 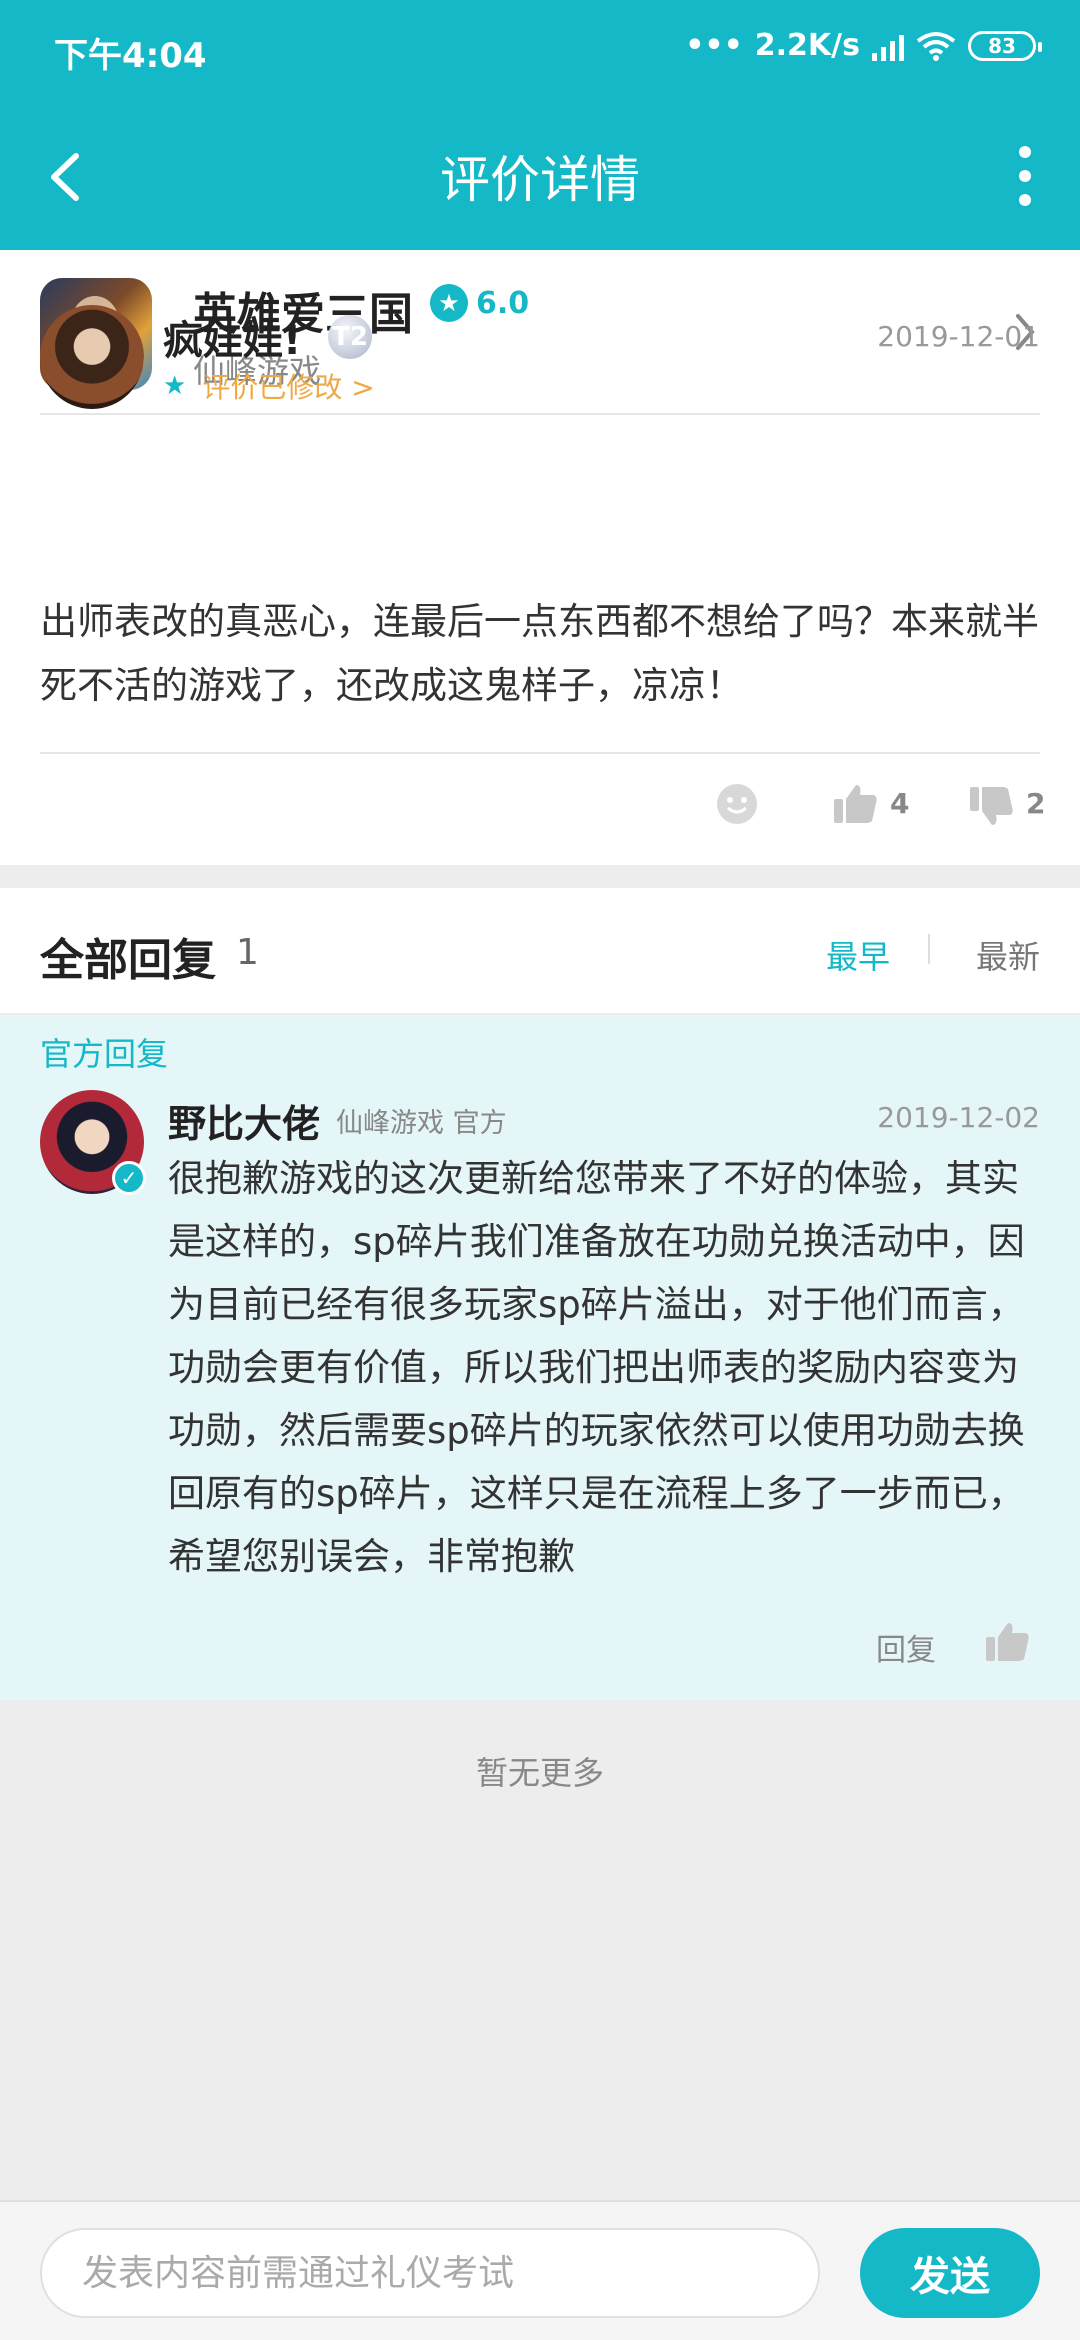 I want to click on reply-button: 回复, so click(x=906, y=1647).